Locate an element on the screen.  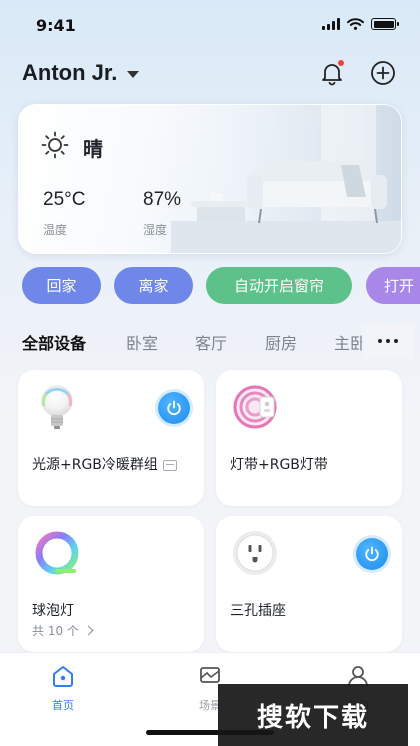
group-icon is located at coordinates (169, 465).